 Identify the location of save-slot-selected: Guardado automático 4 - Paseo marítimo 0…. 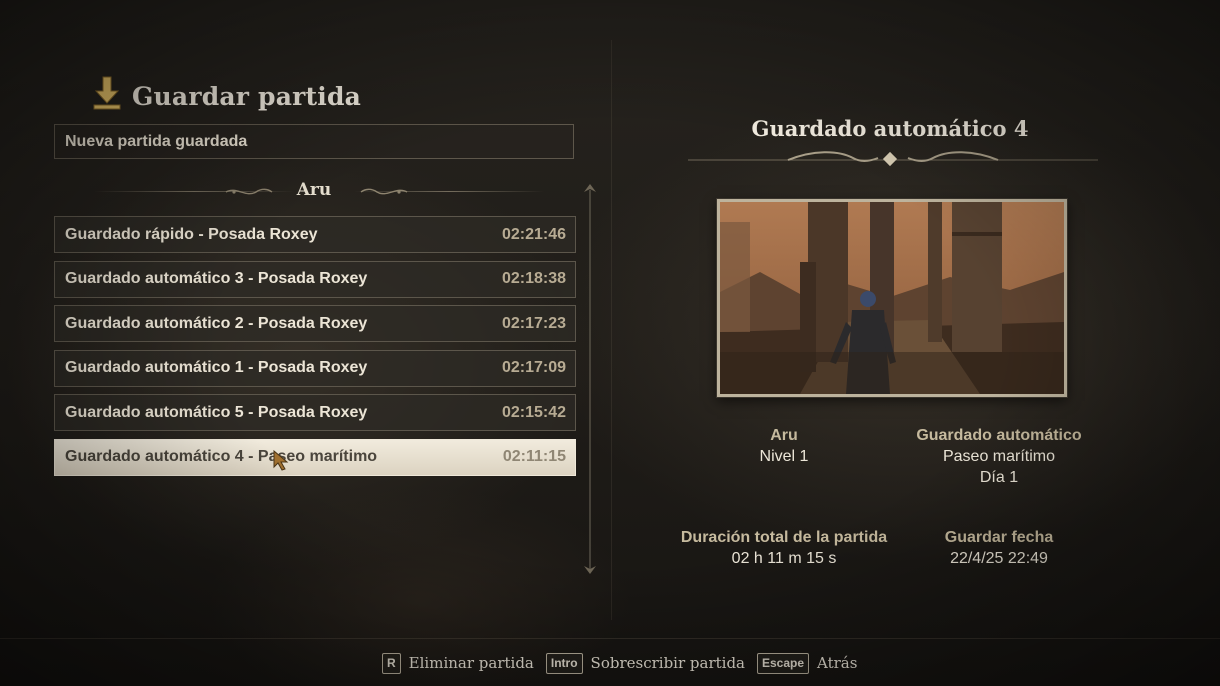
(315, 457).